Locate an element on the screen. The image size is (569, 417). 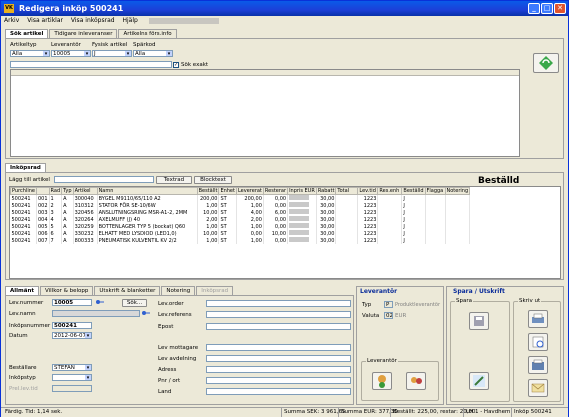
column-header: Rad is located at coordinates (55, 191).